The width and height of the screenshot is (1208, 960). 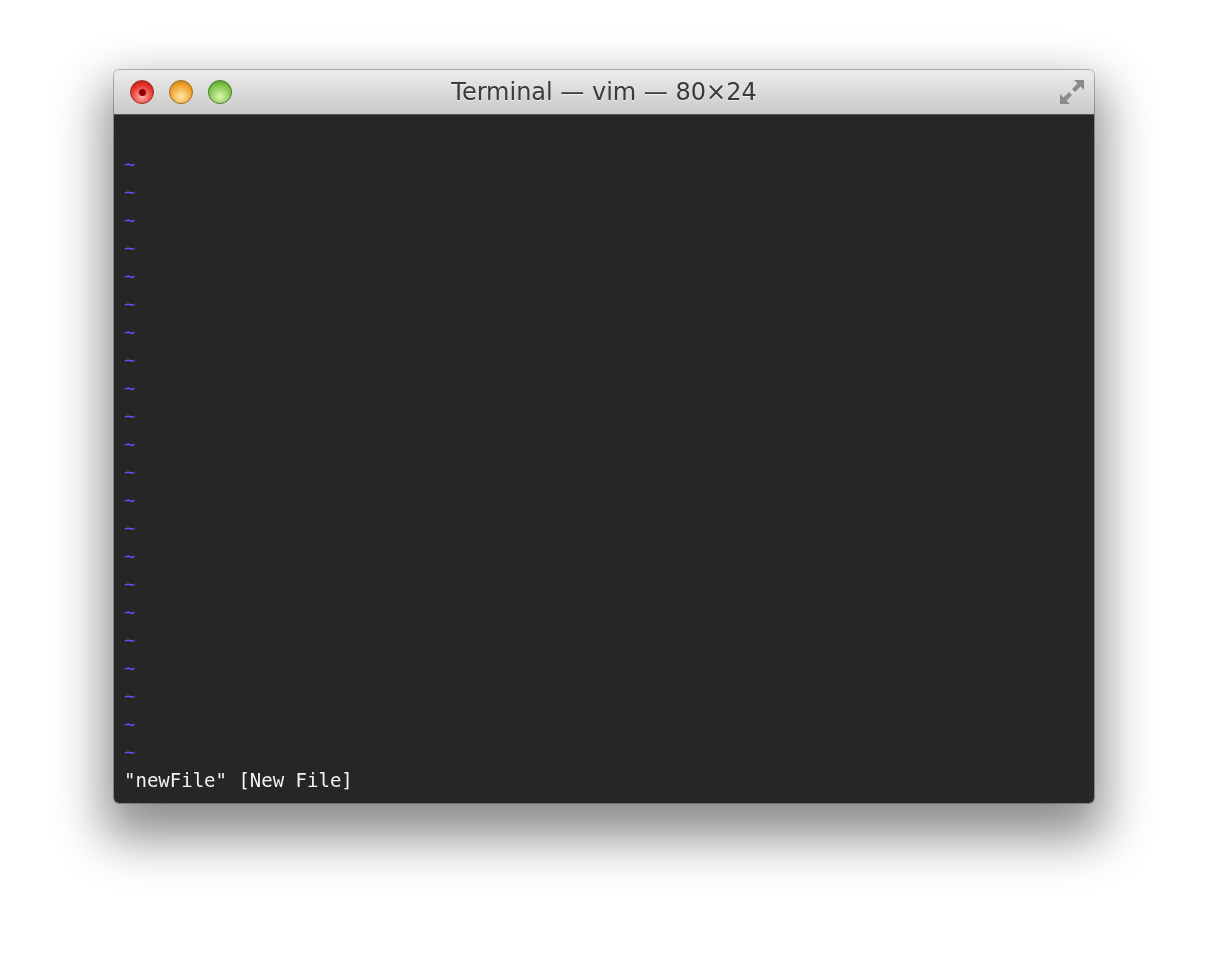 What do you see at coordinates (1072, 92) in the screenshot?
I see `fullscreen-icon` at bounding box center [1072, 92].